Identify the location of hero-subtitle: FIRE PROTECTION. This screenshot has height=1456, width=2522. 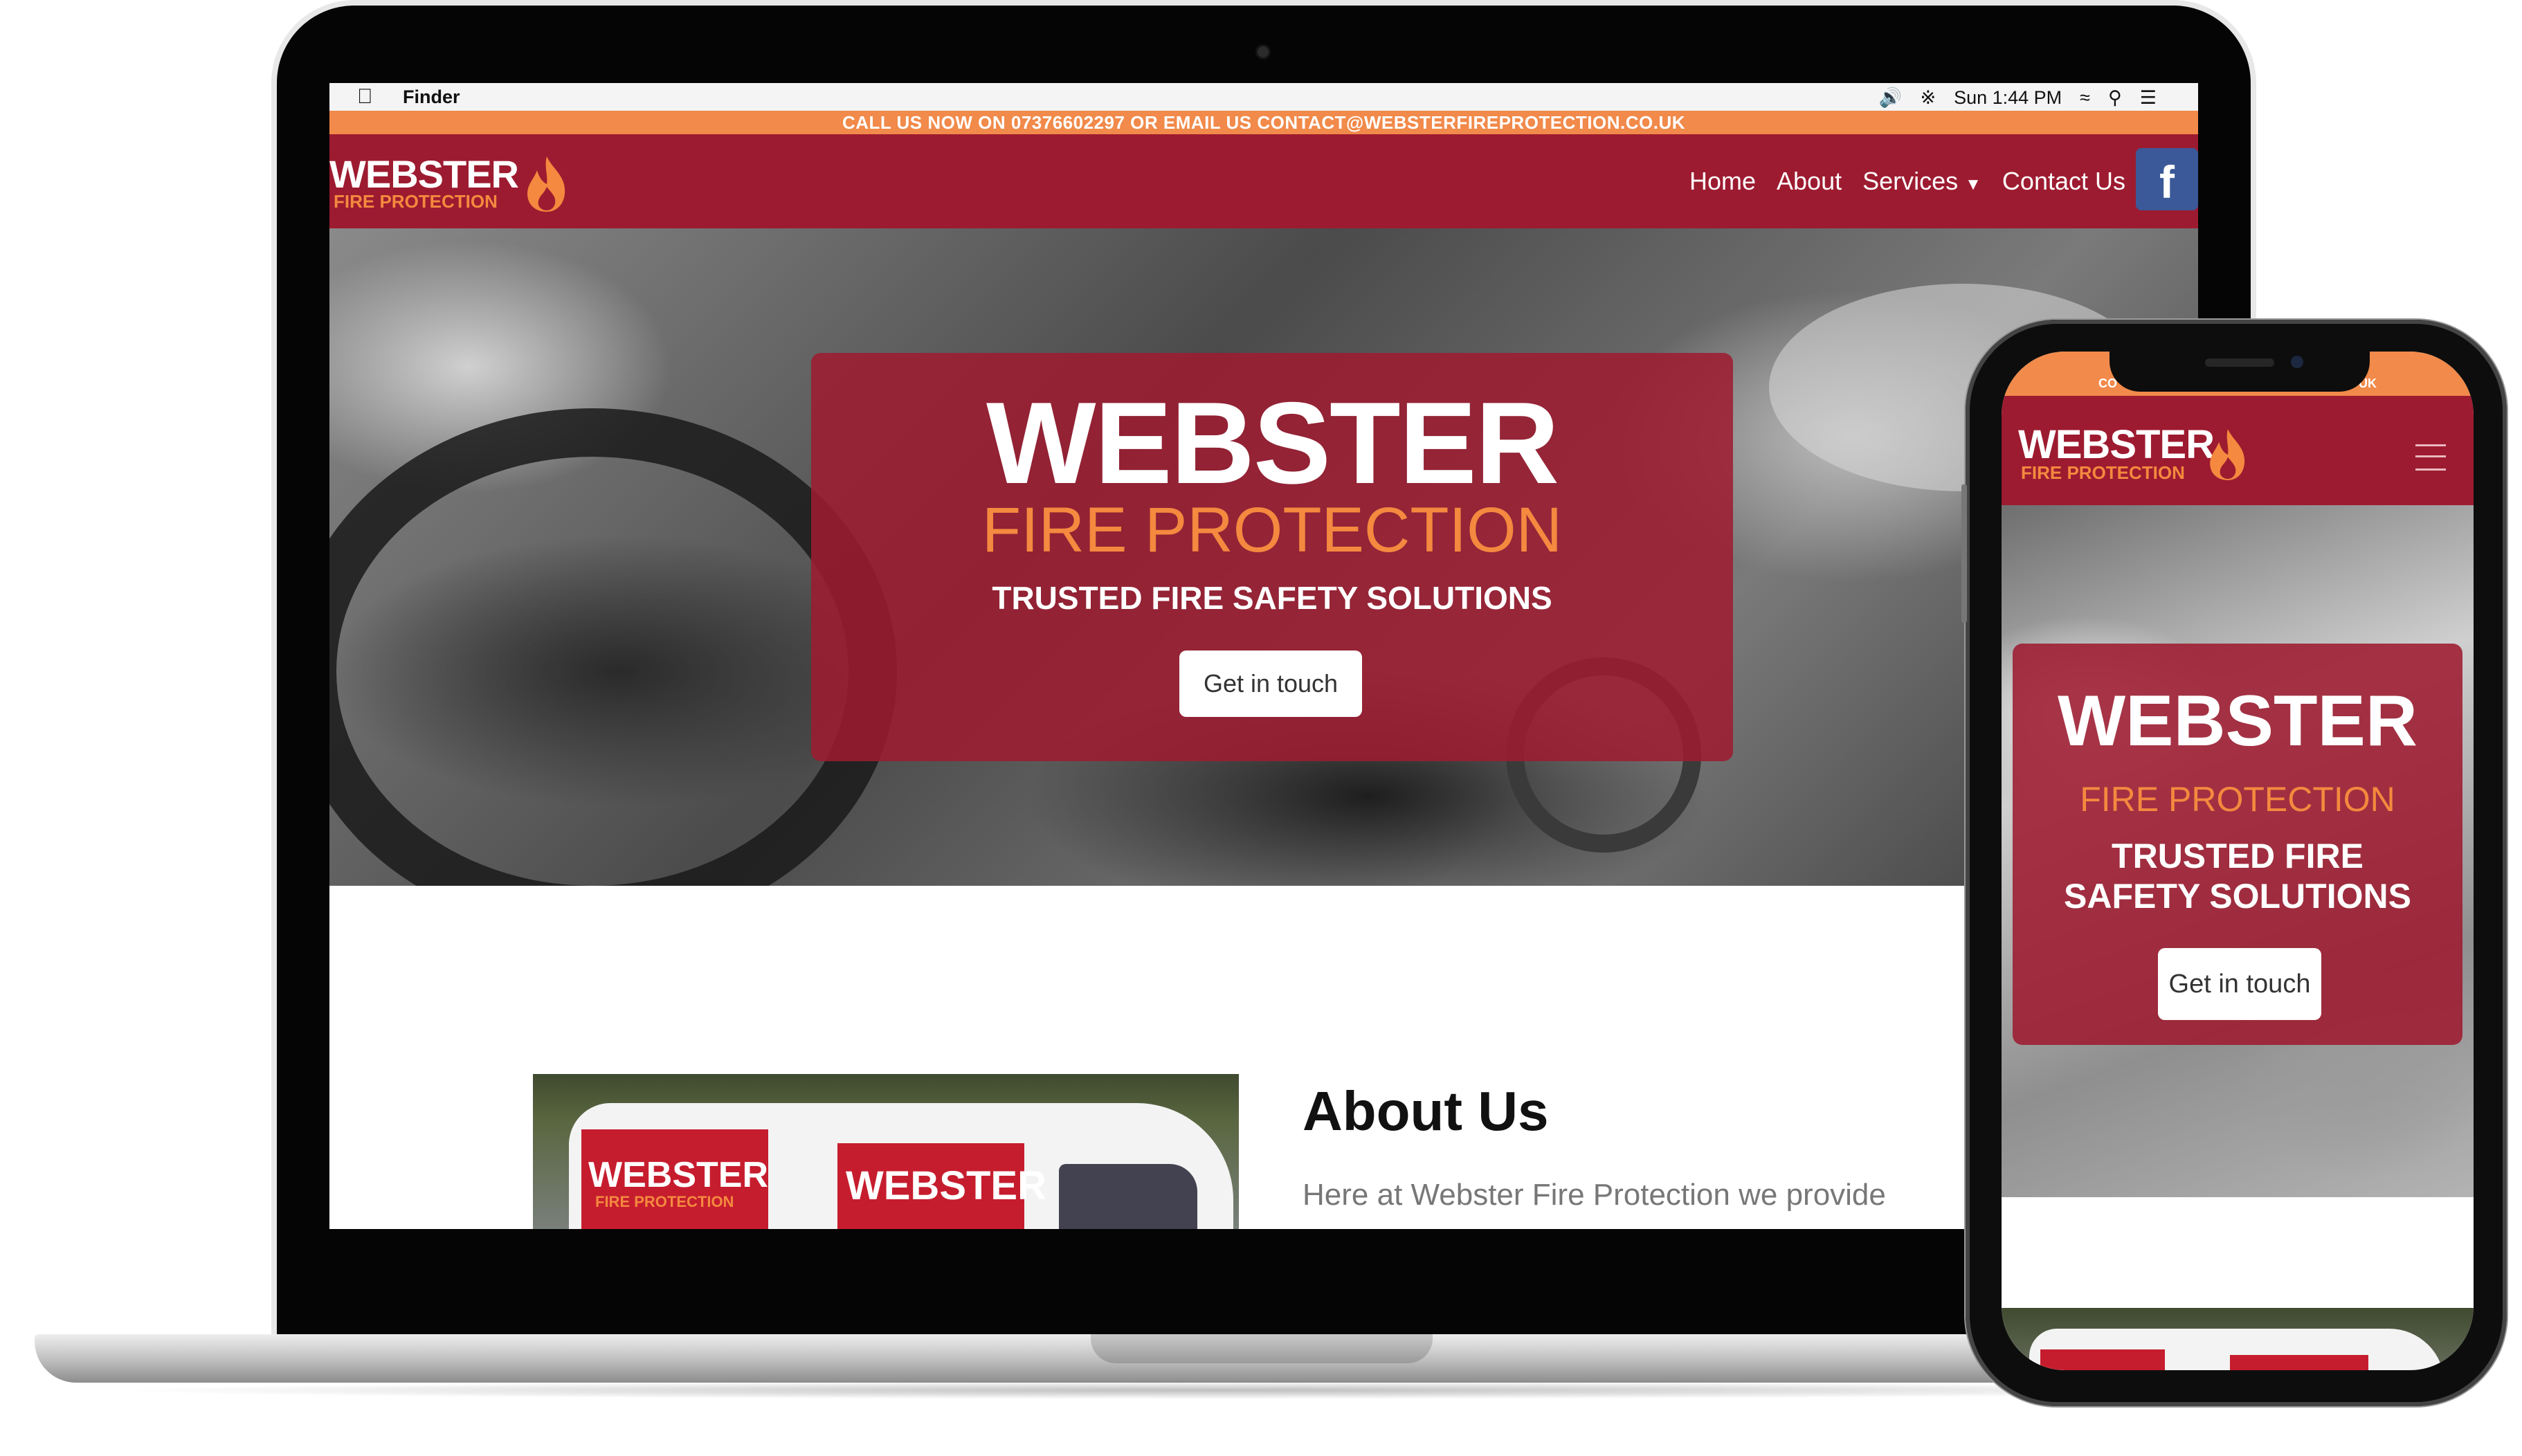
(1272, 530).